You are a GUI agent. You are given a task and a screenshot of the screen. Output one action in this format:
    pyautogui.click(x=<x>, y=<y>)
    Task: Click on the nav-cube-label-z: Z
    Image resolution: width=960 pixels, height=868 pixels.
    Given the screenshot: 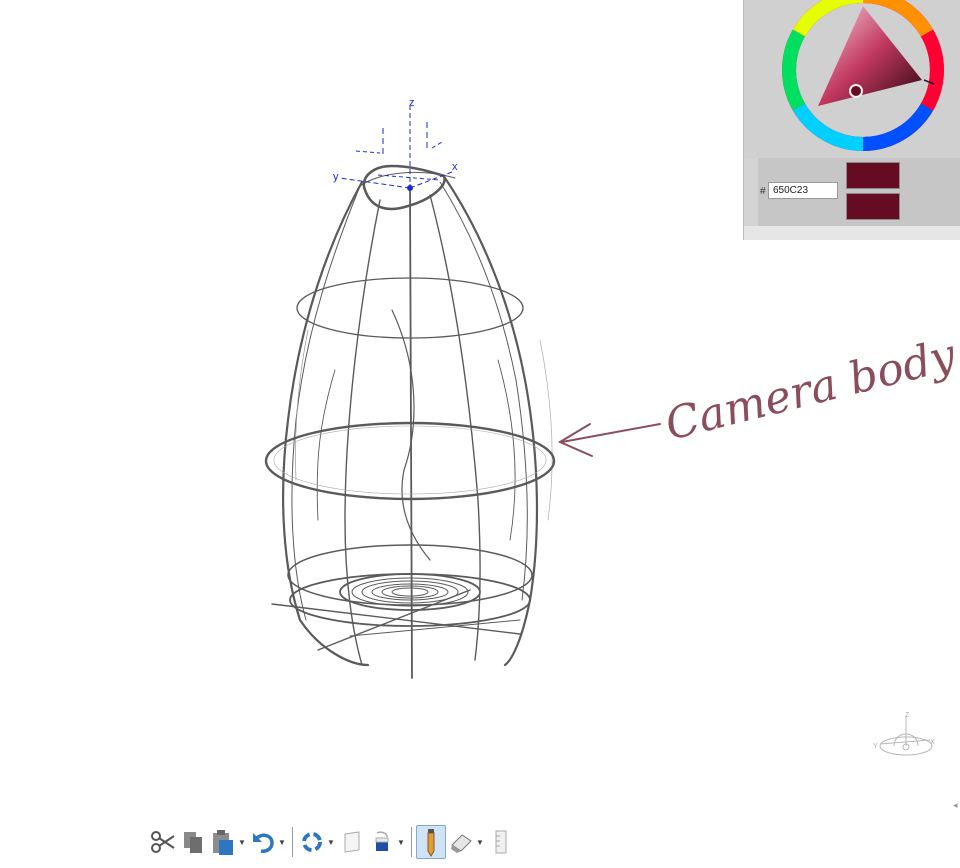 What is the action you would take?
    pyautogui.click(x=907, y=715)
    